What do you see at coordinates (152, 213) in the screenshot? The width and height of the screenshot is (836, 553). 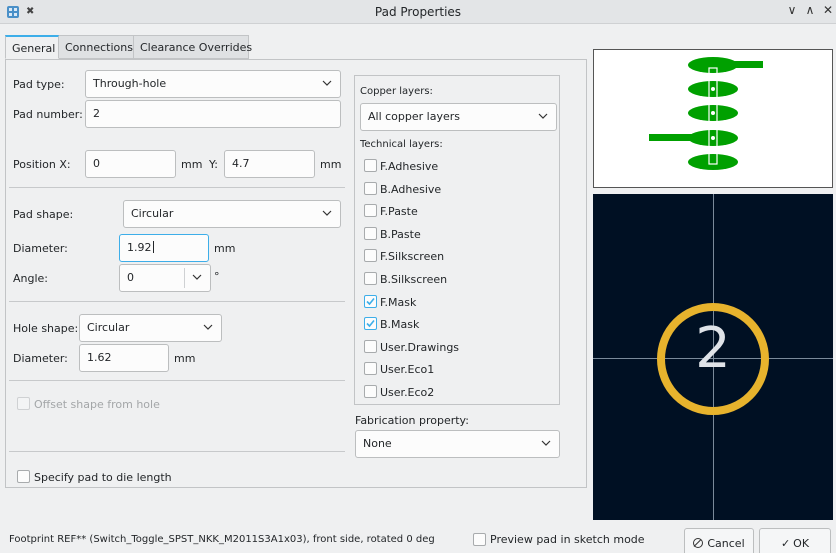 I see `pad-shape-value: Circular` at bounding box center [152, 213].